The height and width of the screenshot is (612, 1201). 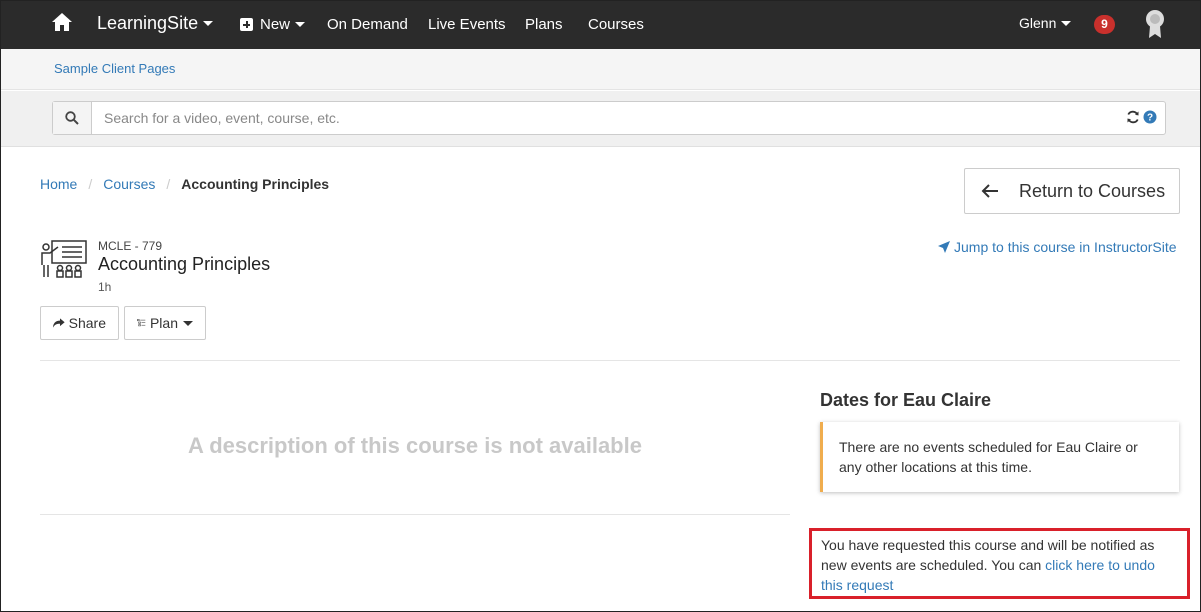 I want to click on search-icon, so click(x=72, y=118).